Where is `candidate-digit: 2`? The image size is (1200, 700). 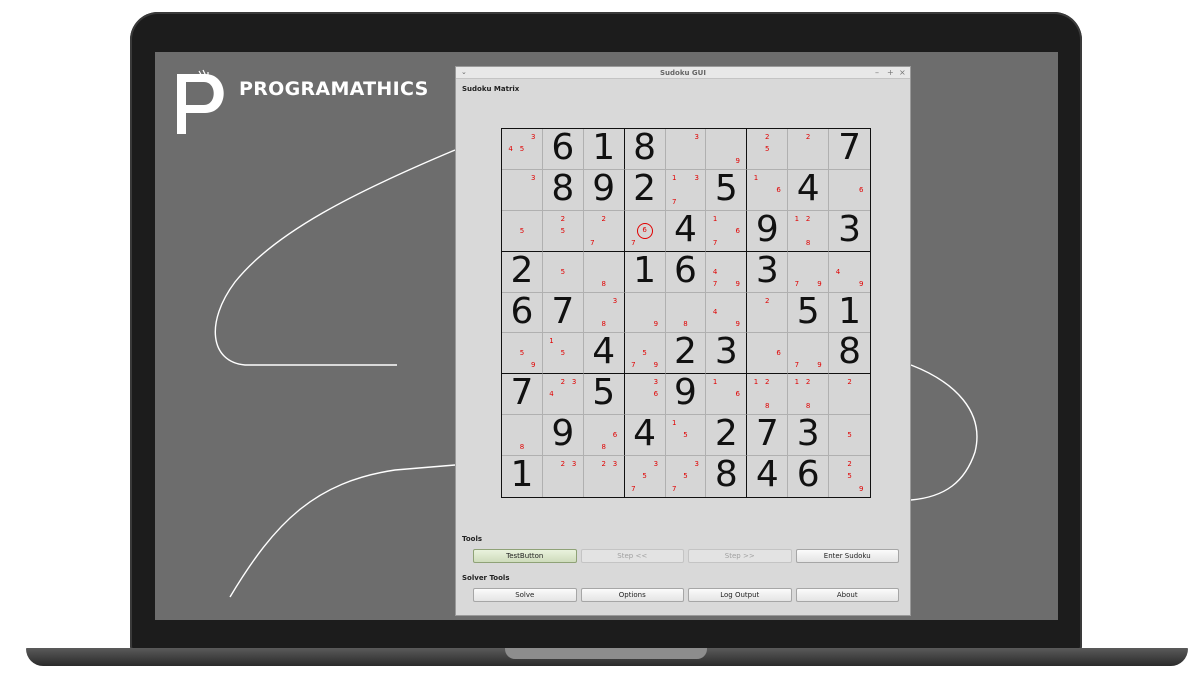
candidate-digit: 2 is located at coordinates (603, 464).